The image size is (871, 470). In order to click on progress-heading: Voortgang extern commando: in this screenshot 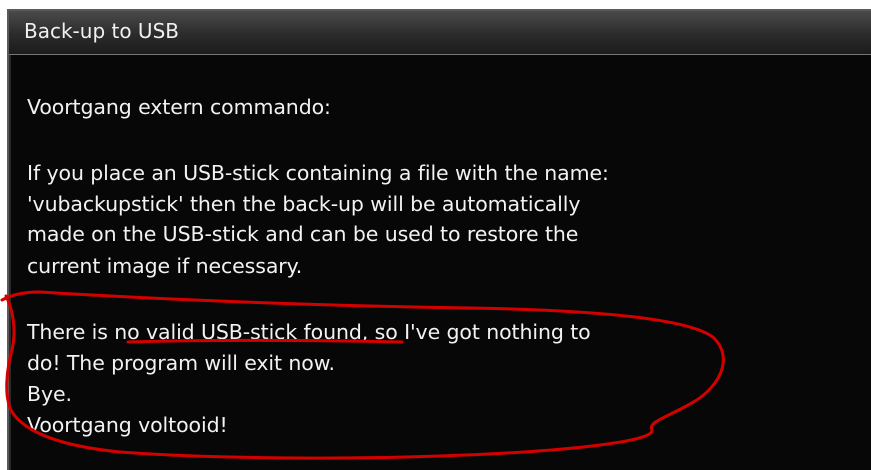, I will do `click(179, 107)`.